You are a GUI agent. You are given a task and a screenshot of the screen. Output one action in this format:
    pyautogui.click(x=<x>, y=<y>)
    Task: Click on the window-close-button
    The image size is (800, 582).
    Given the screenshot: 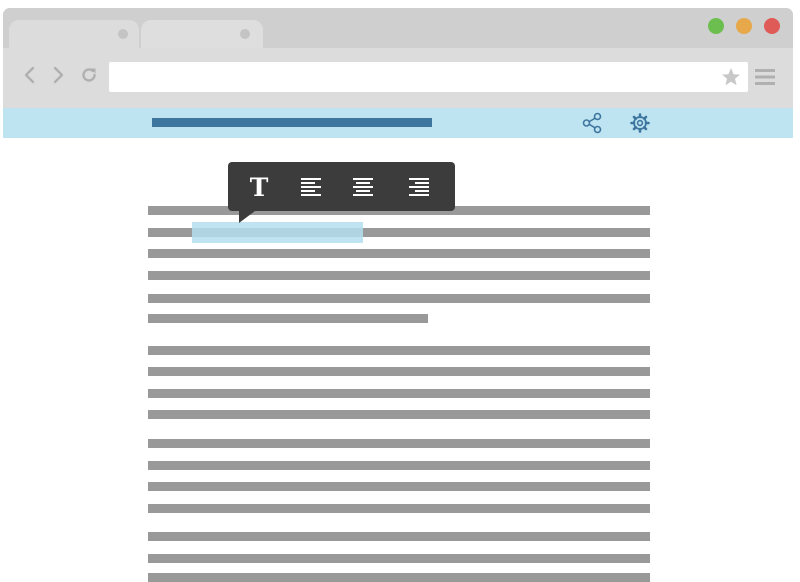 What is the action you would take?
    pyautogui.click(x=772, y=26)
    